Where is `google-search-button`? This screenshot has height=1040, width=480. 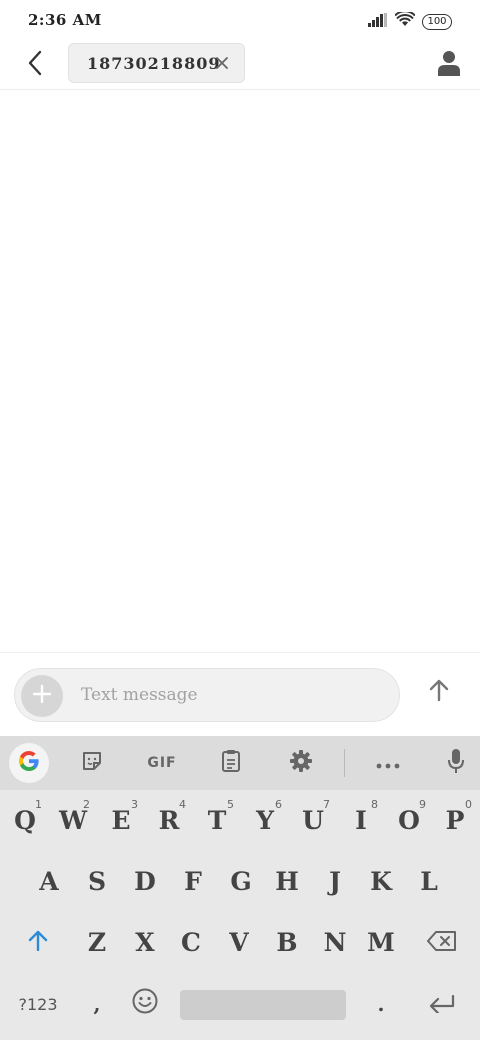 google-search-button is located at coordinates (29, 763).